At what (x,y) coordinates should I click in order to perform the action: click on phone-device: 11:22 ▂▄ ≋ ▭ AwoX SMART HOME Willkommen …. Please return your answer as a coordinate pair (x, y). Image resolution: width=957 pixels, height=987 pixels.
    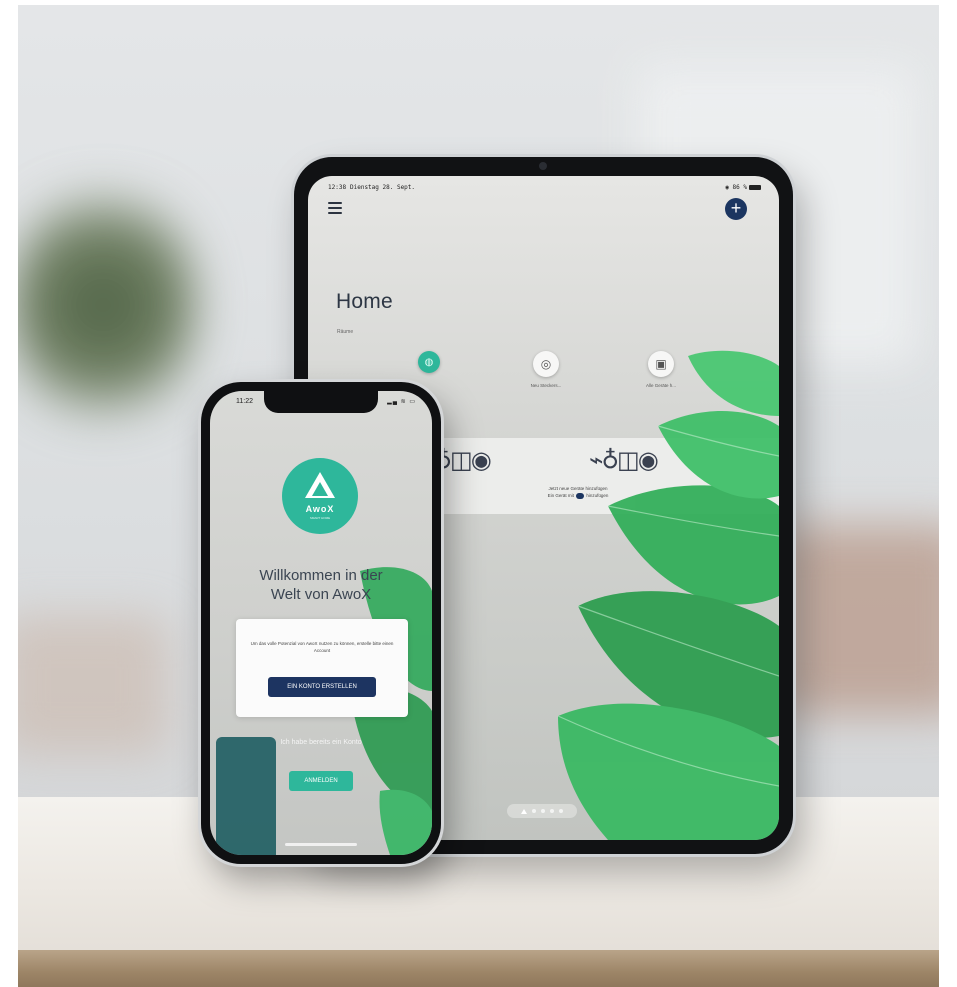
    Looking at the image, I should click on (321, 623).